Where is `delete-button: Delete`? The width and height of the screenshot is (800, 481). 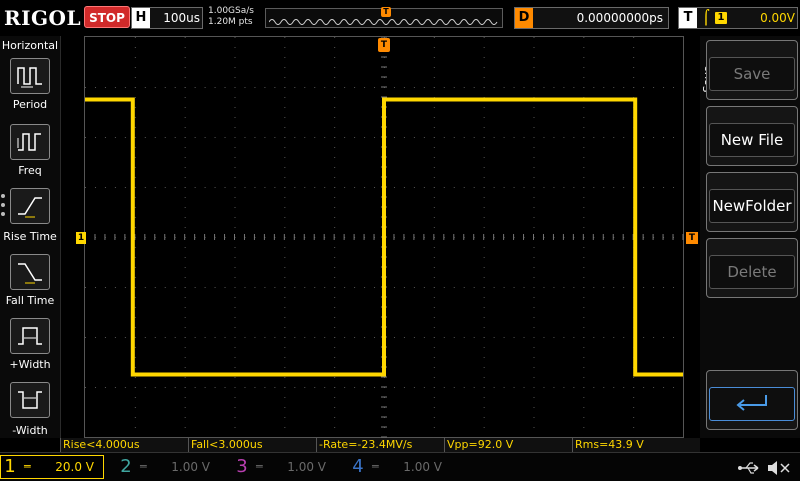
delete-button: Delete is located at coordinates (752, 268).